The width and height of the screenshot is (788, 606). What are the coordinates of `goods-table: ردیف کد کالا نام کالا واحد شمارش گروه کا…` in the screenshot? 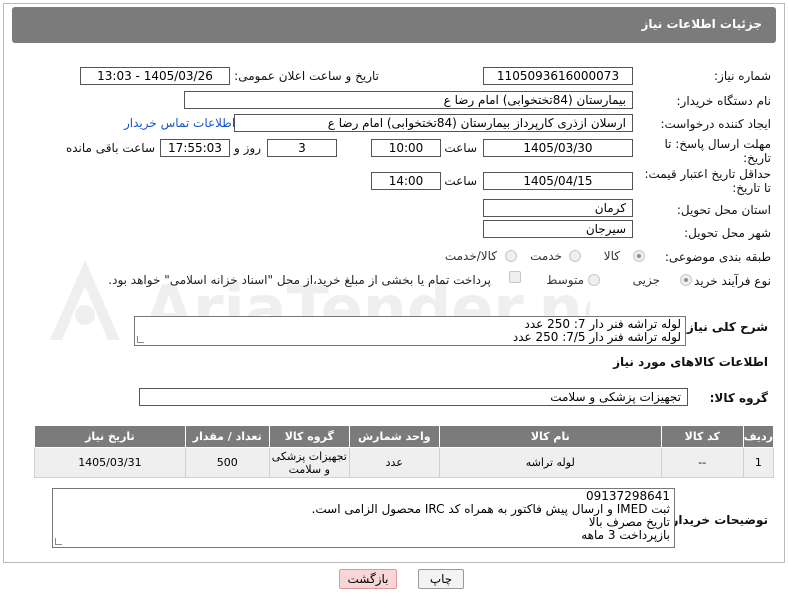 It's located at (404, 451).